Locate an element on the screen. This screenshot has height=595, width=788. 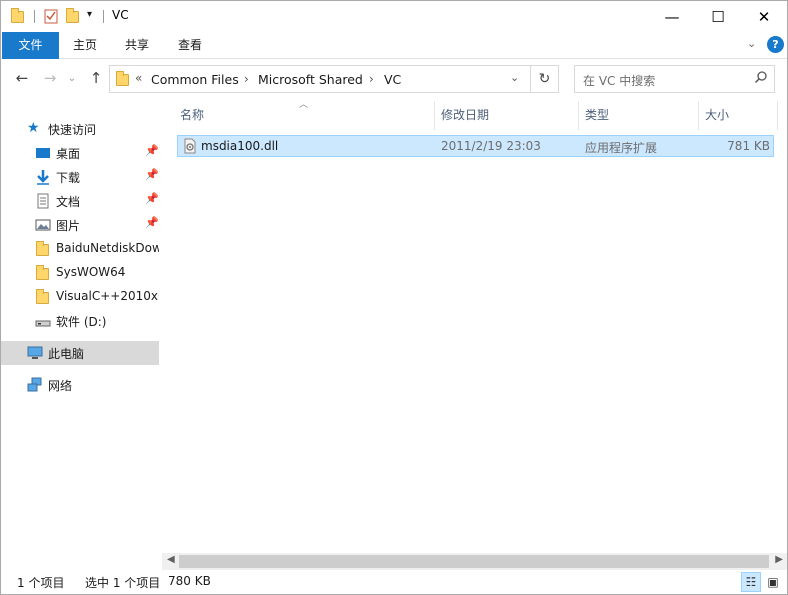
maximize-button: ☐ is located at coordinates (718, 16).